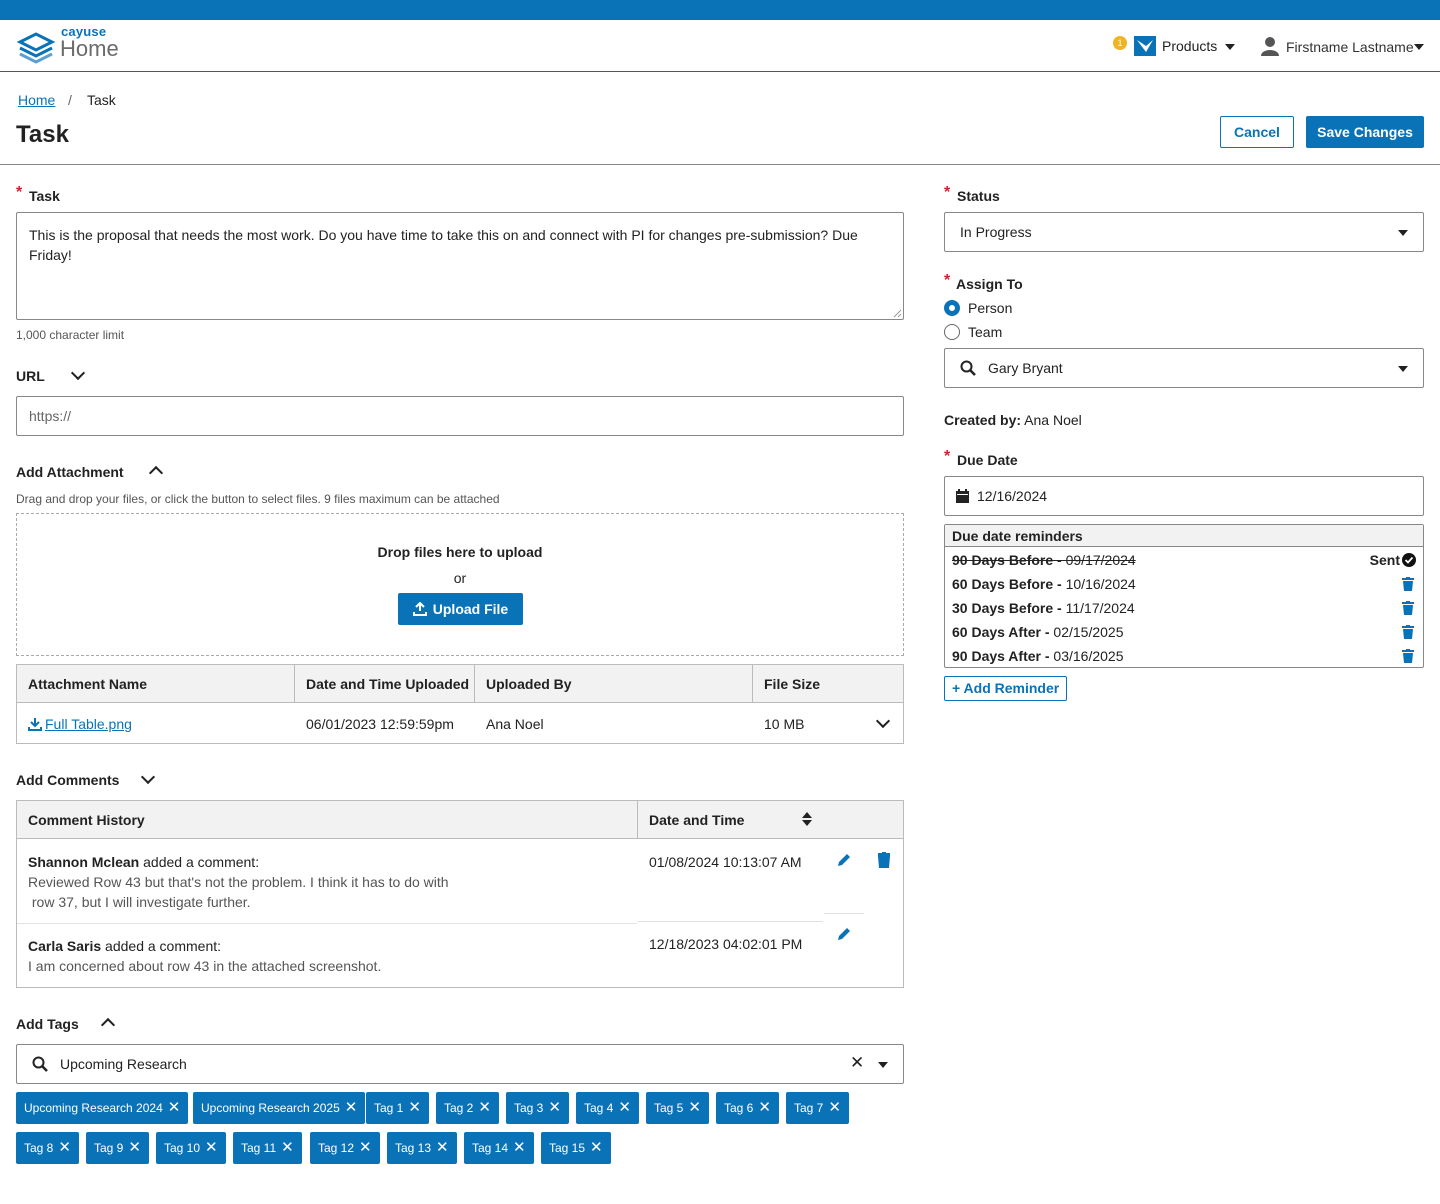 The height and width of the screenshot is (1204, 1440). I want to click on radio-person-label: Person, so click(990, 308).